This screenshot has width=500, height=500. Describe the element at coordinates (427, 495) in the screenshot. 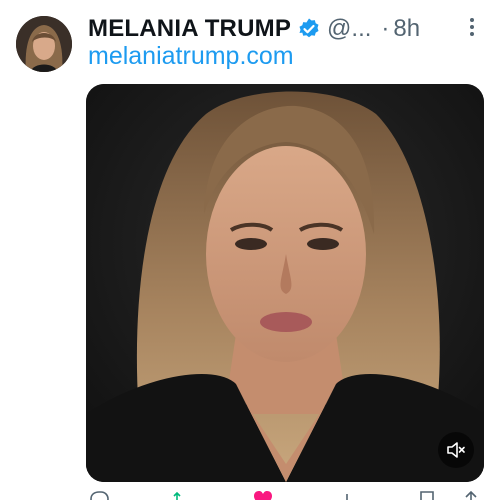

I see `bookmark-icon` at that location.